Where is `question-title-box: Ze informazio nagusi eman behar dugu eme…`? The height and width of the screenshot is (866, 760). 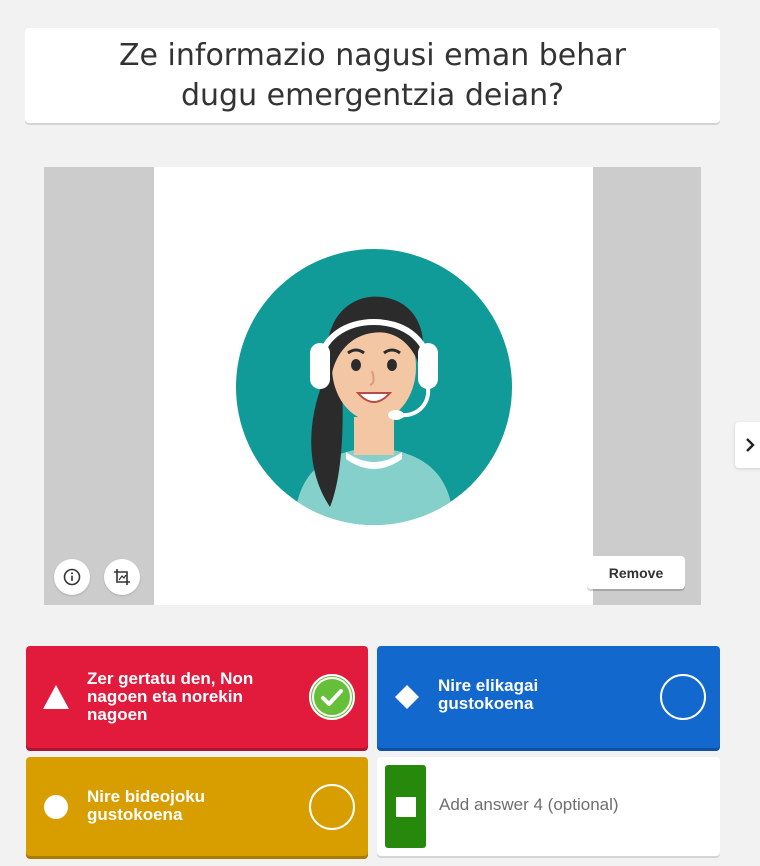 question-title-box: Ze informazio nagusi eman behar dugu eme… is located at coordinates (372, 75).